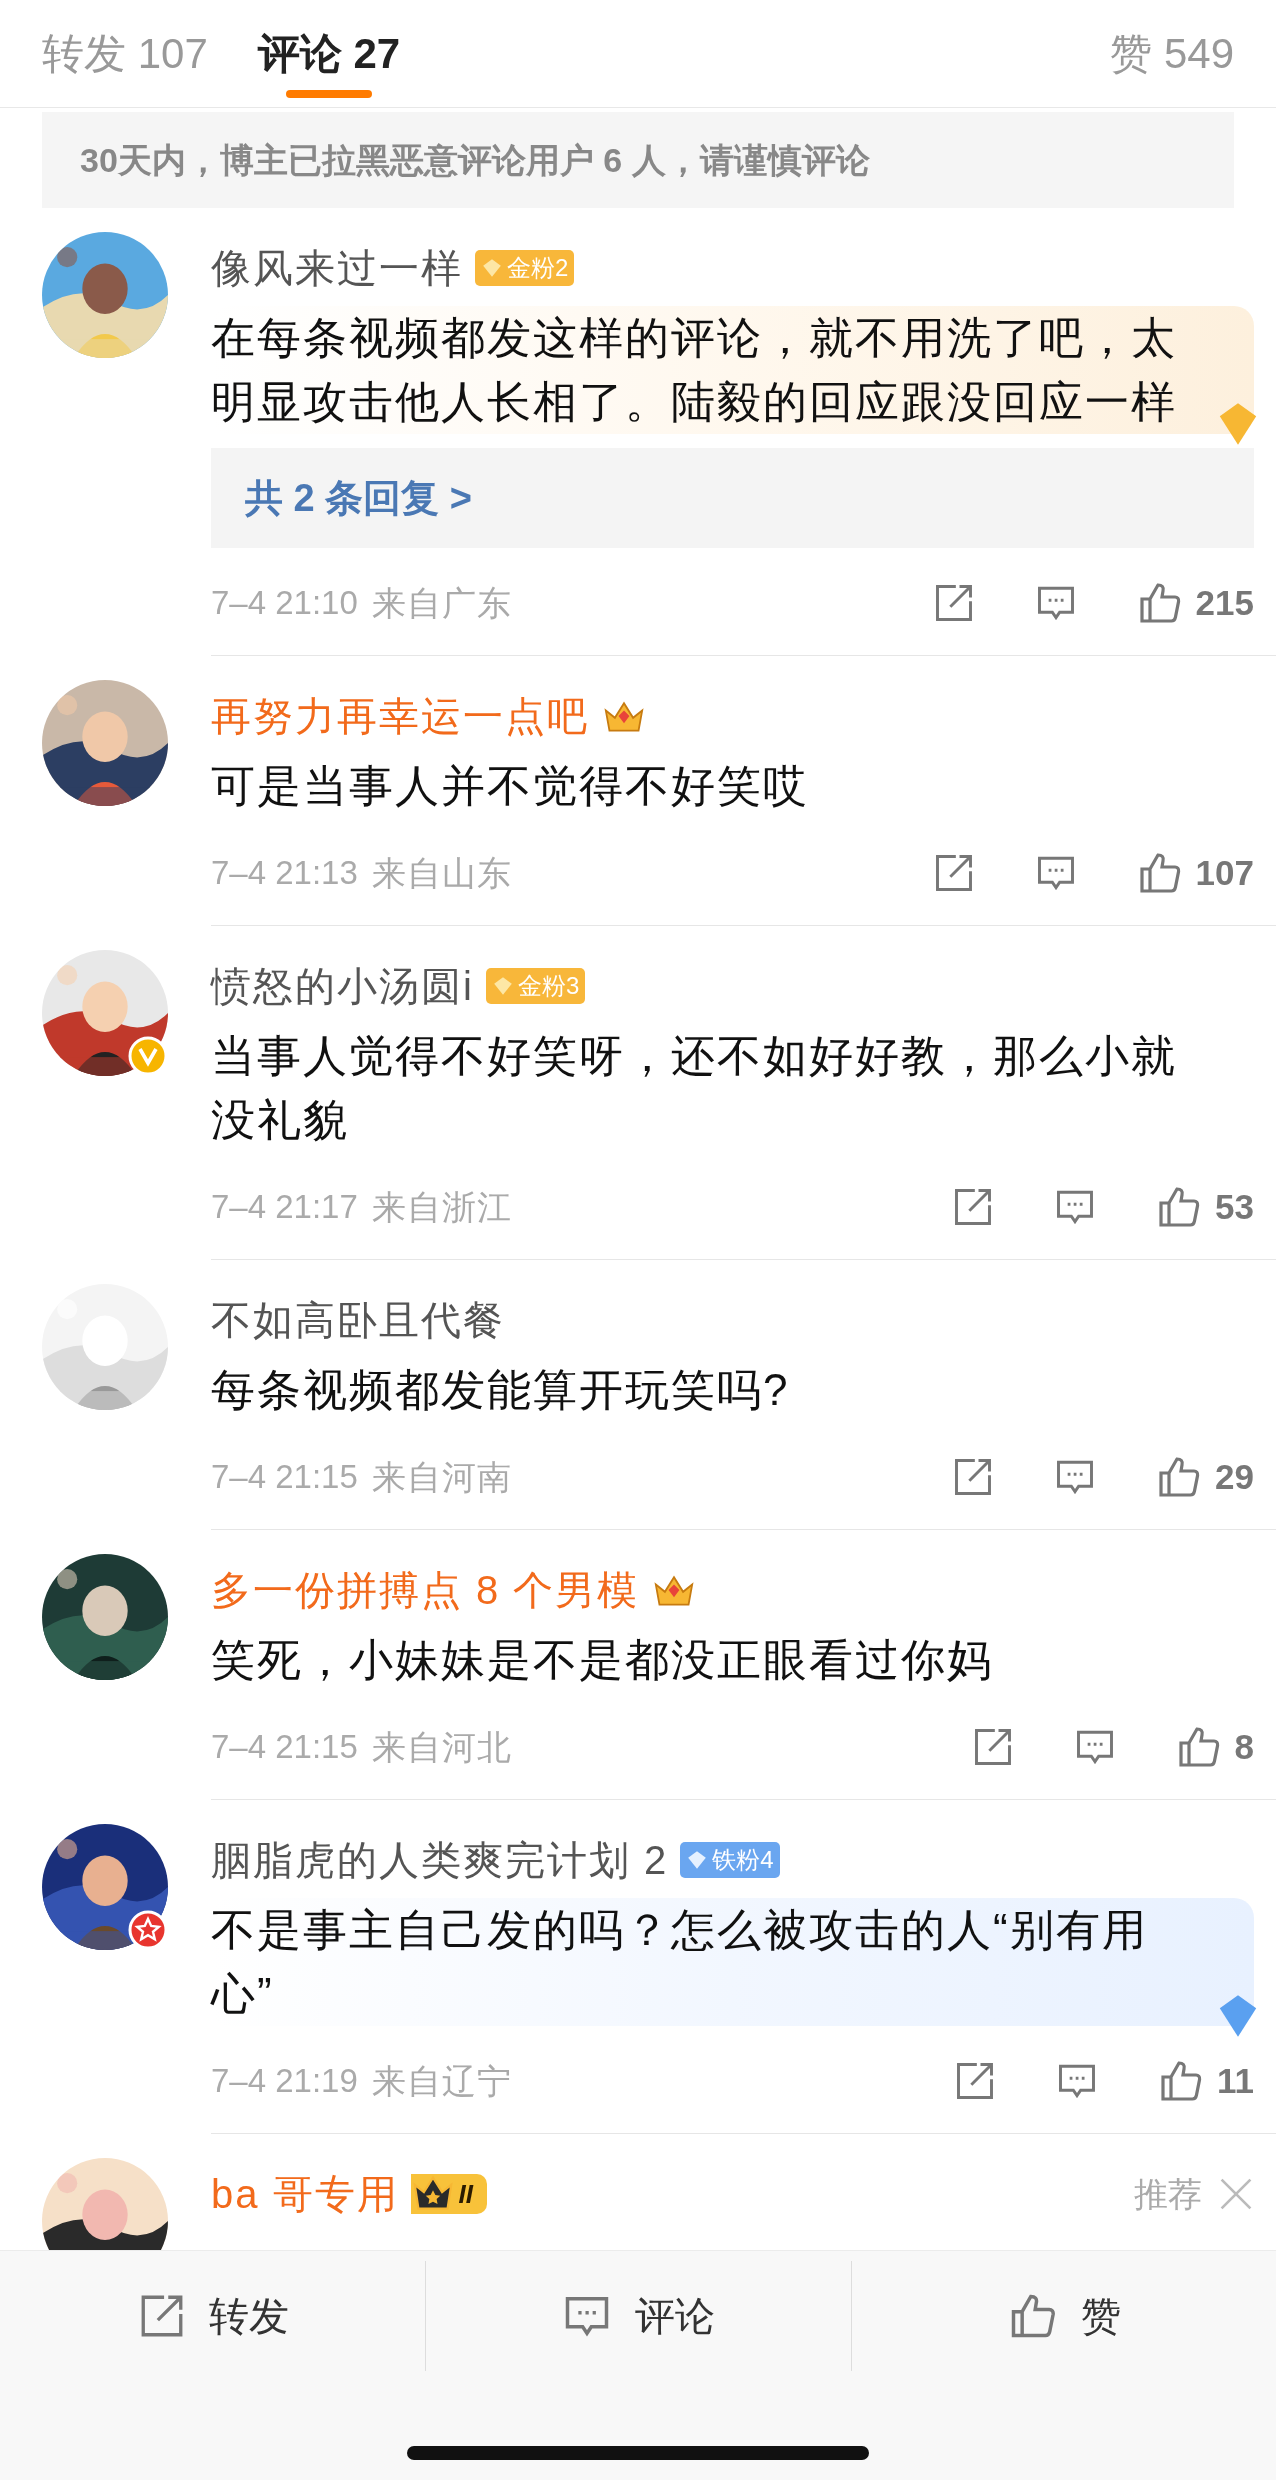 This screenshot has height=2480, width=1276. Describe the element at coordinates (337, 268) in the screenshot. I see `user-name: 像风来过一样` at that location.